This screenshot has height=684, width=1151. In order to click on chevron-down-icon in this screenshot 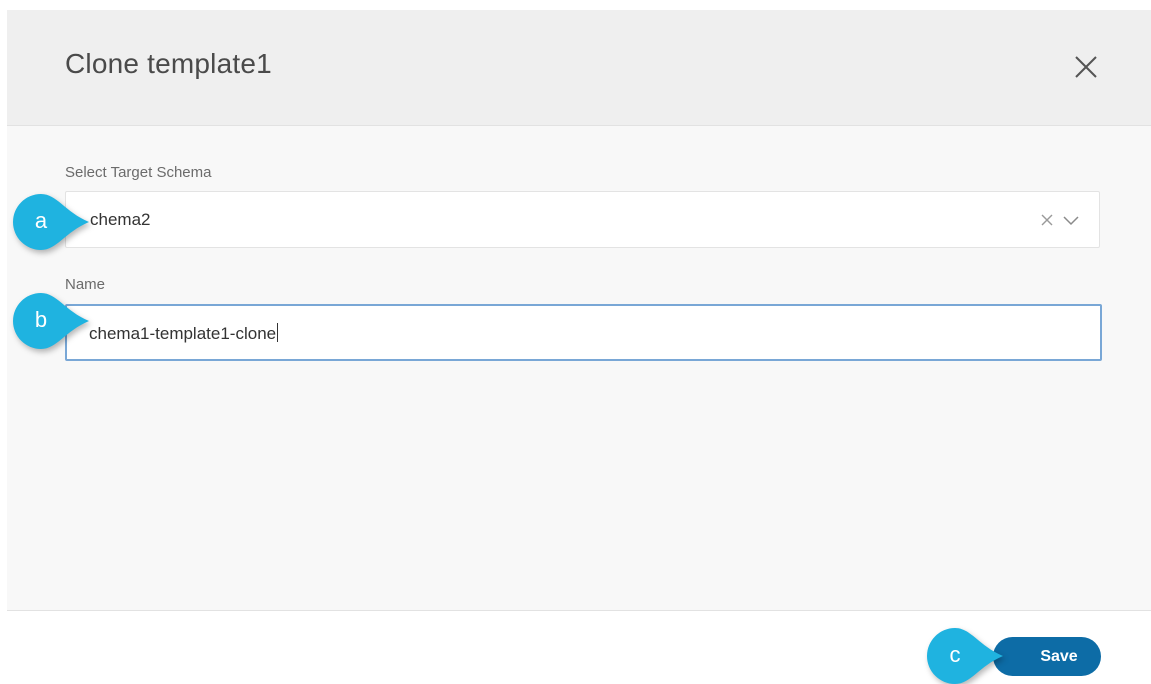, I will do `click(1071, 221)`.